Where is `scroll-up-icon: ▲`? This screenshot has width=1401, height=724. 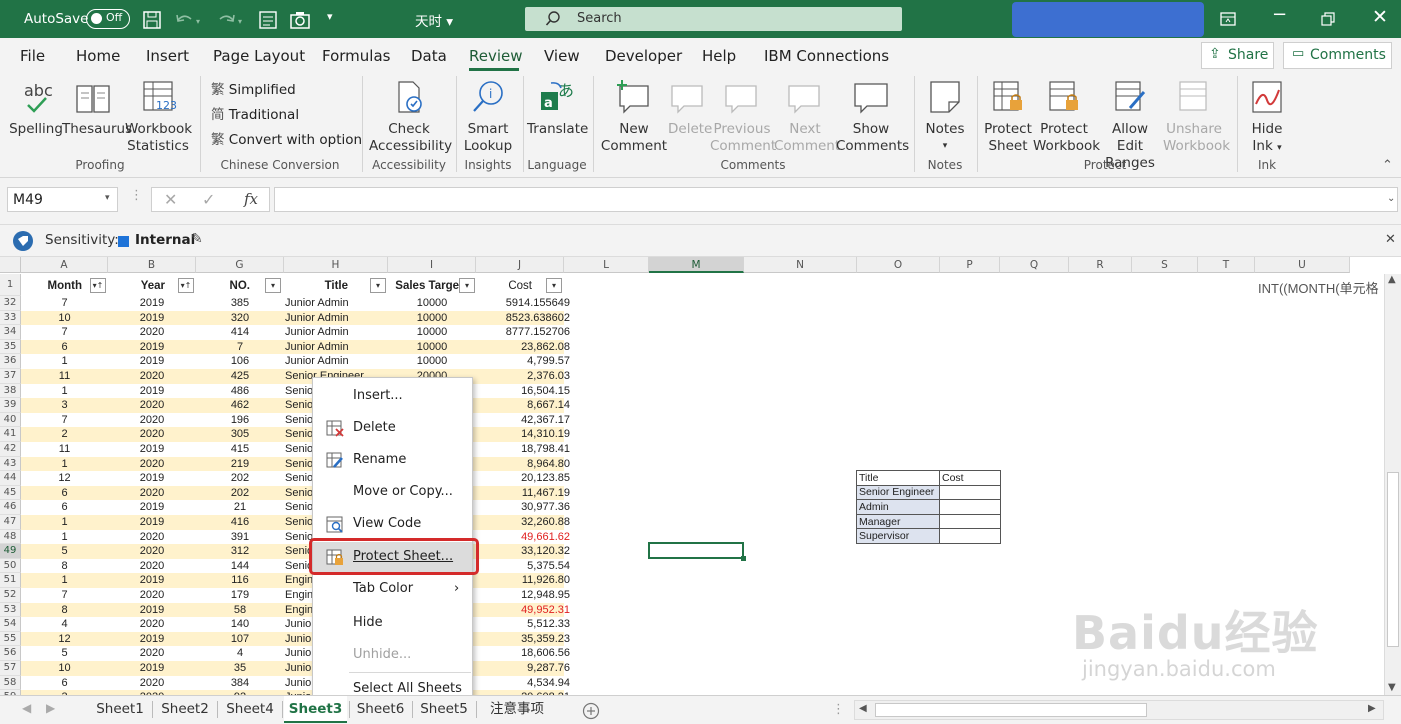
scroll-up-icon: ▲ is located at coordinates (1392, 279).